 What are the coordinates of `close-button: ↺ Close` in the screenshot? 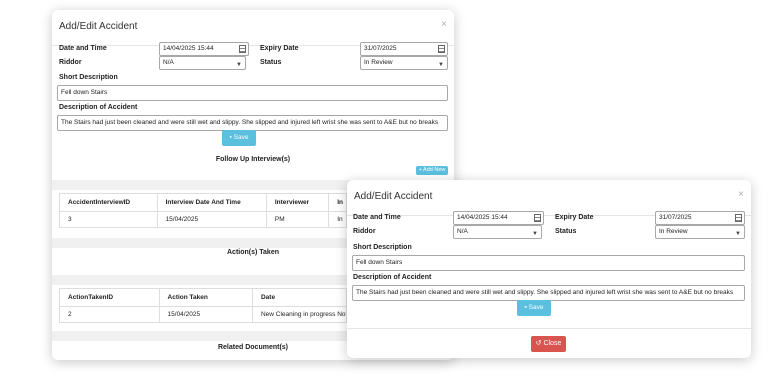 It's located at (548, 344).